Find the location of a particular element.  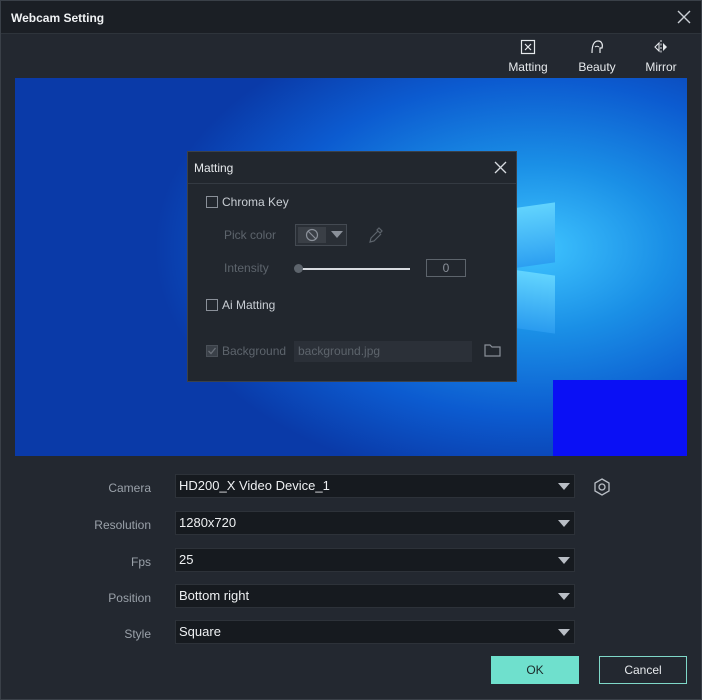

intensity-value-box: 0 is located at coordinates (446, 268).